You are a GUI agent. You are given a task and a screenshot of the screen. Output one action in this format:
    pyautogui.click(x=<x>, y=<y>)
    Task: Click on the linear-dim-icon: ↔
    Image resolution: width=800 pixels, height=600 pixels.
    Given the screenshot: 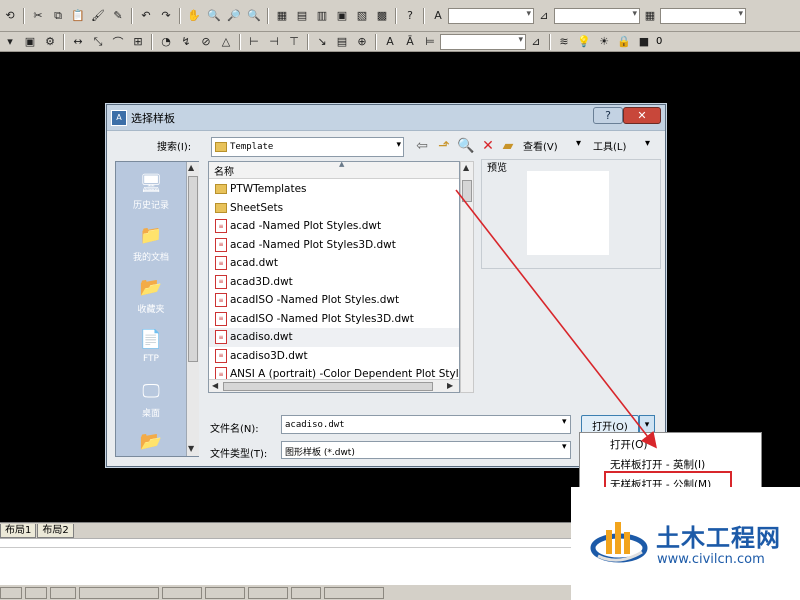 What is the action you would take?
    pyautogui.click(x=78, y=42)
    